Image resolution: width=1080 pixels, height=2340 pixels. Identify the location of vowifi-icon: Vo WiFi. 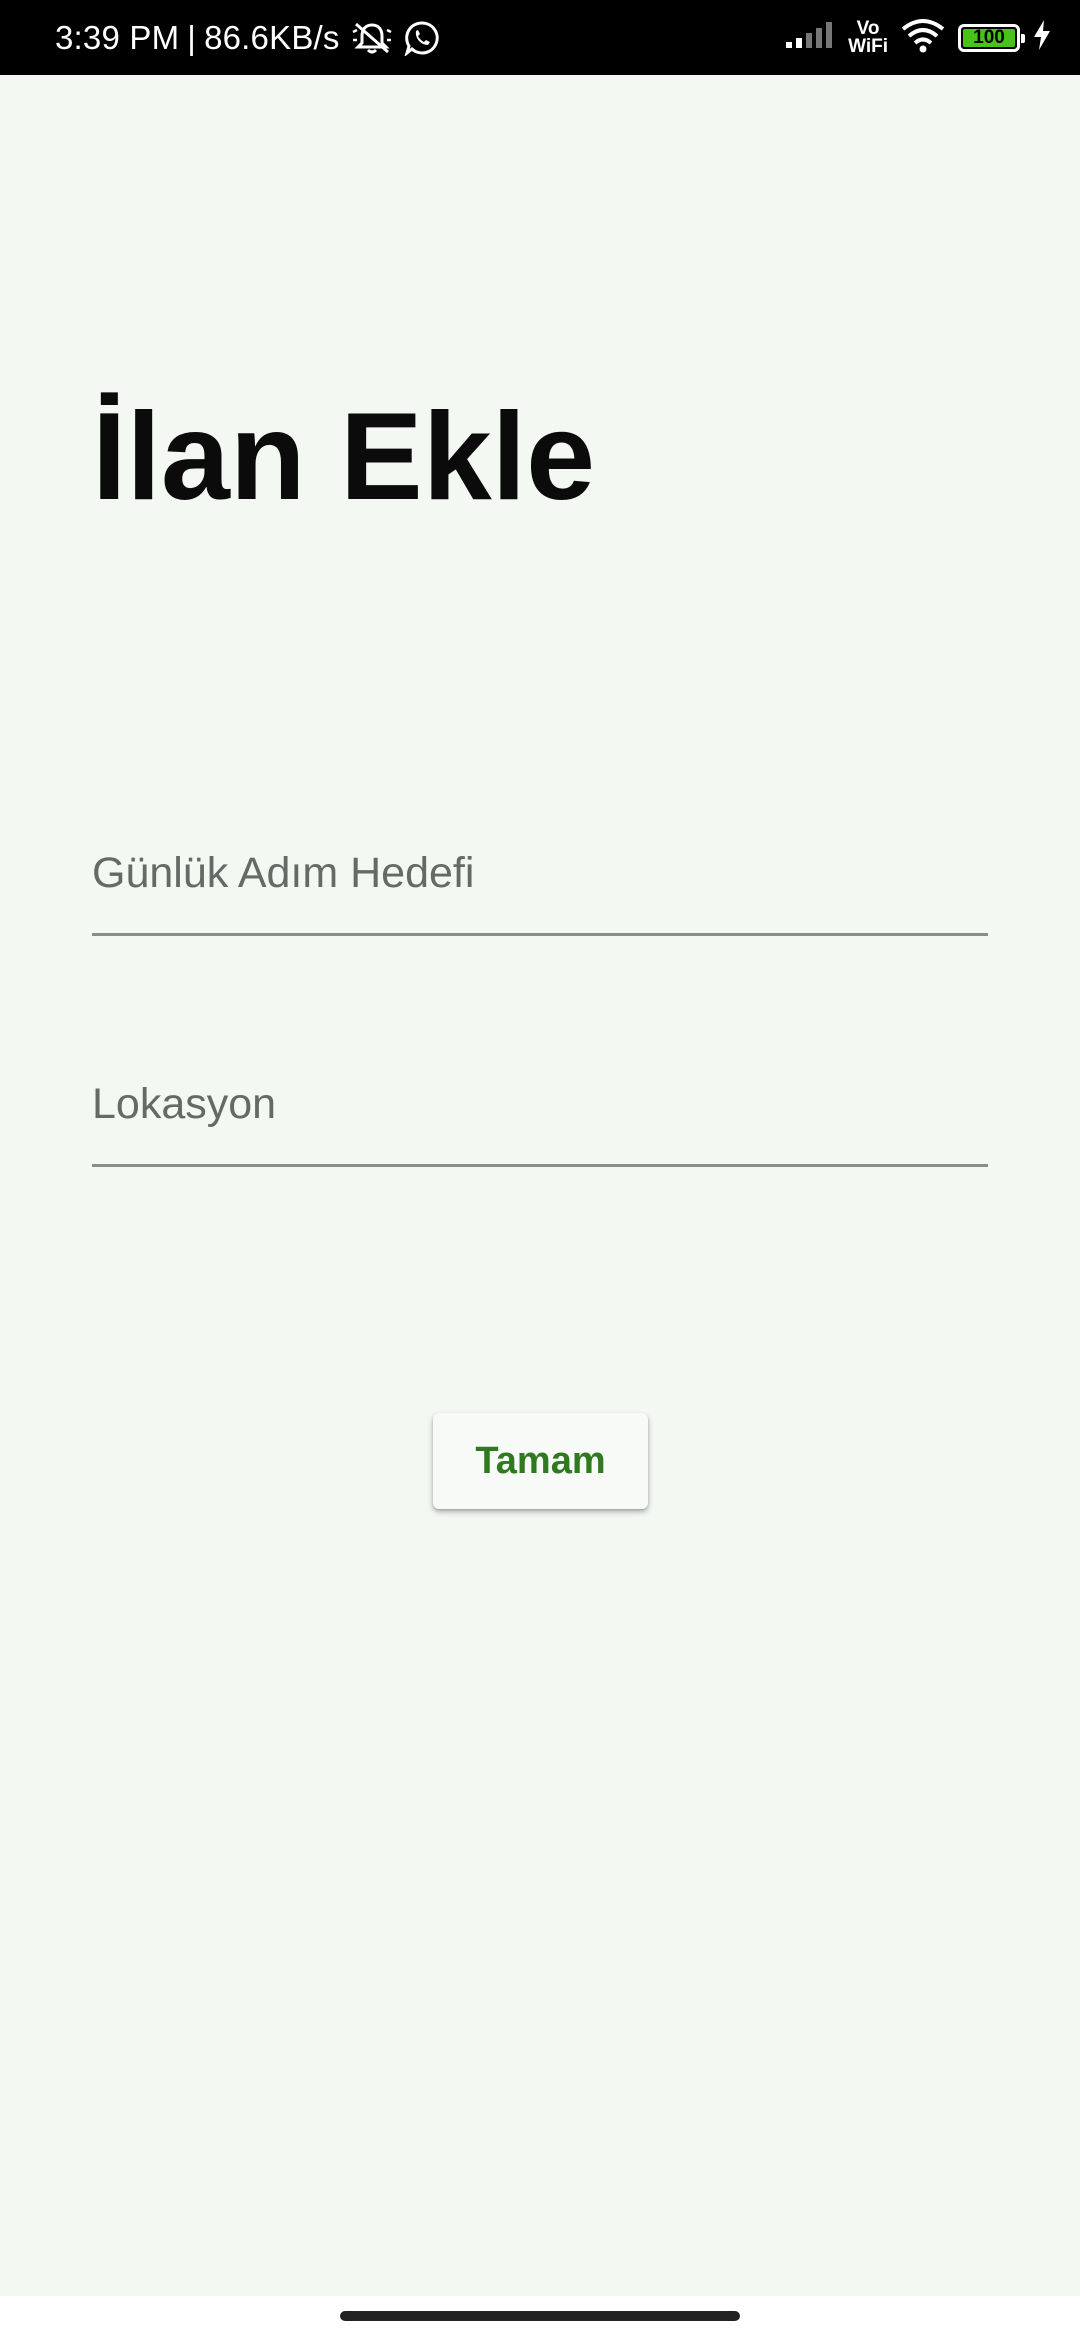
(868, 37).